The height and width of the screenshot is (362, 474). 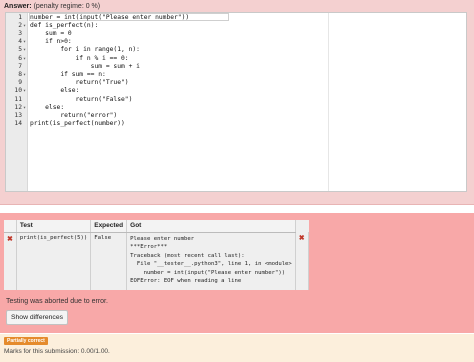 I want to click on line-number: 13, so click(x=18, y=115).